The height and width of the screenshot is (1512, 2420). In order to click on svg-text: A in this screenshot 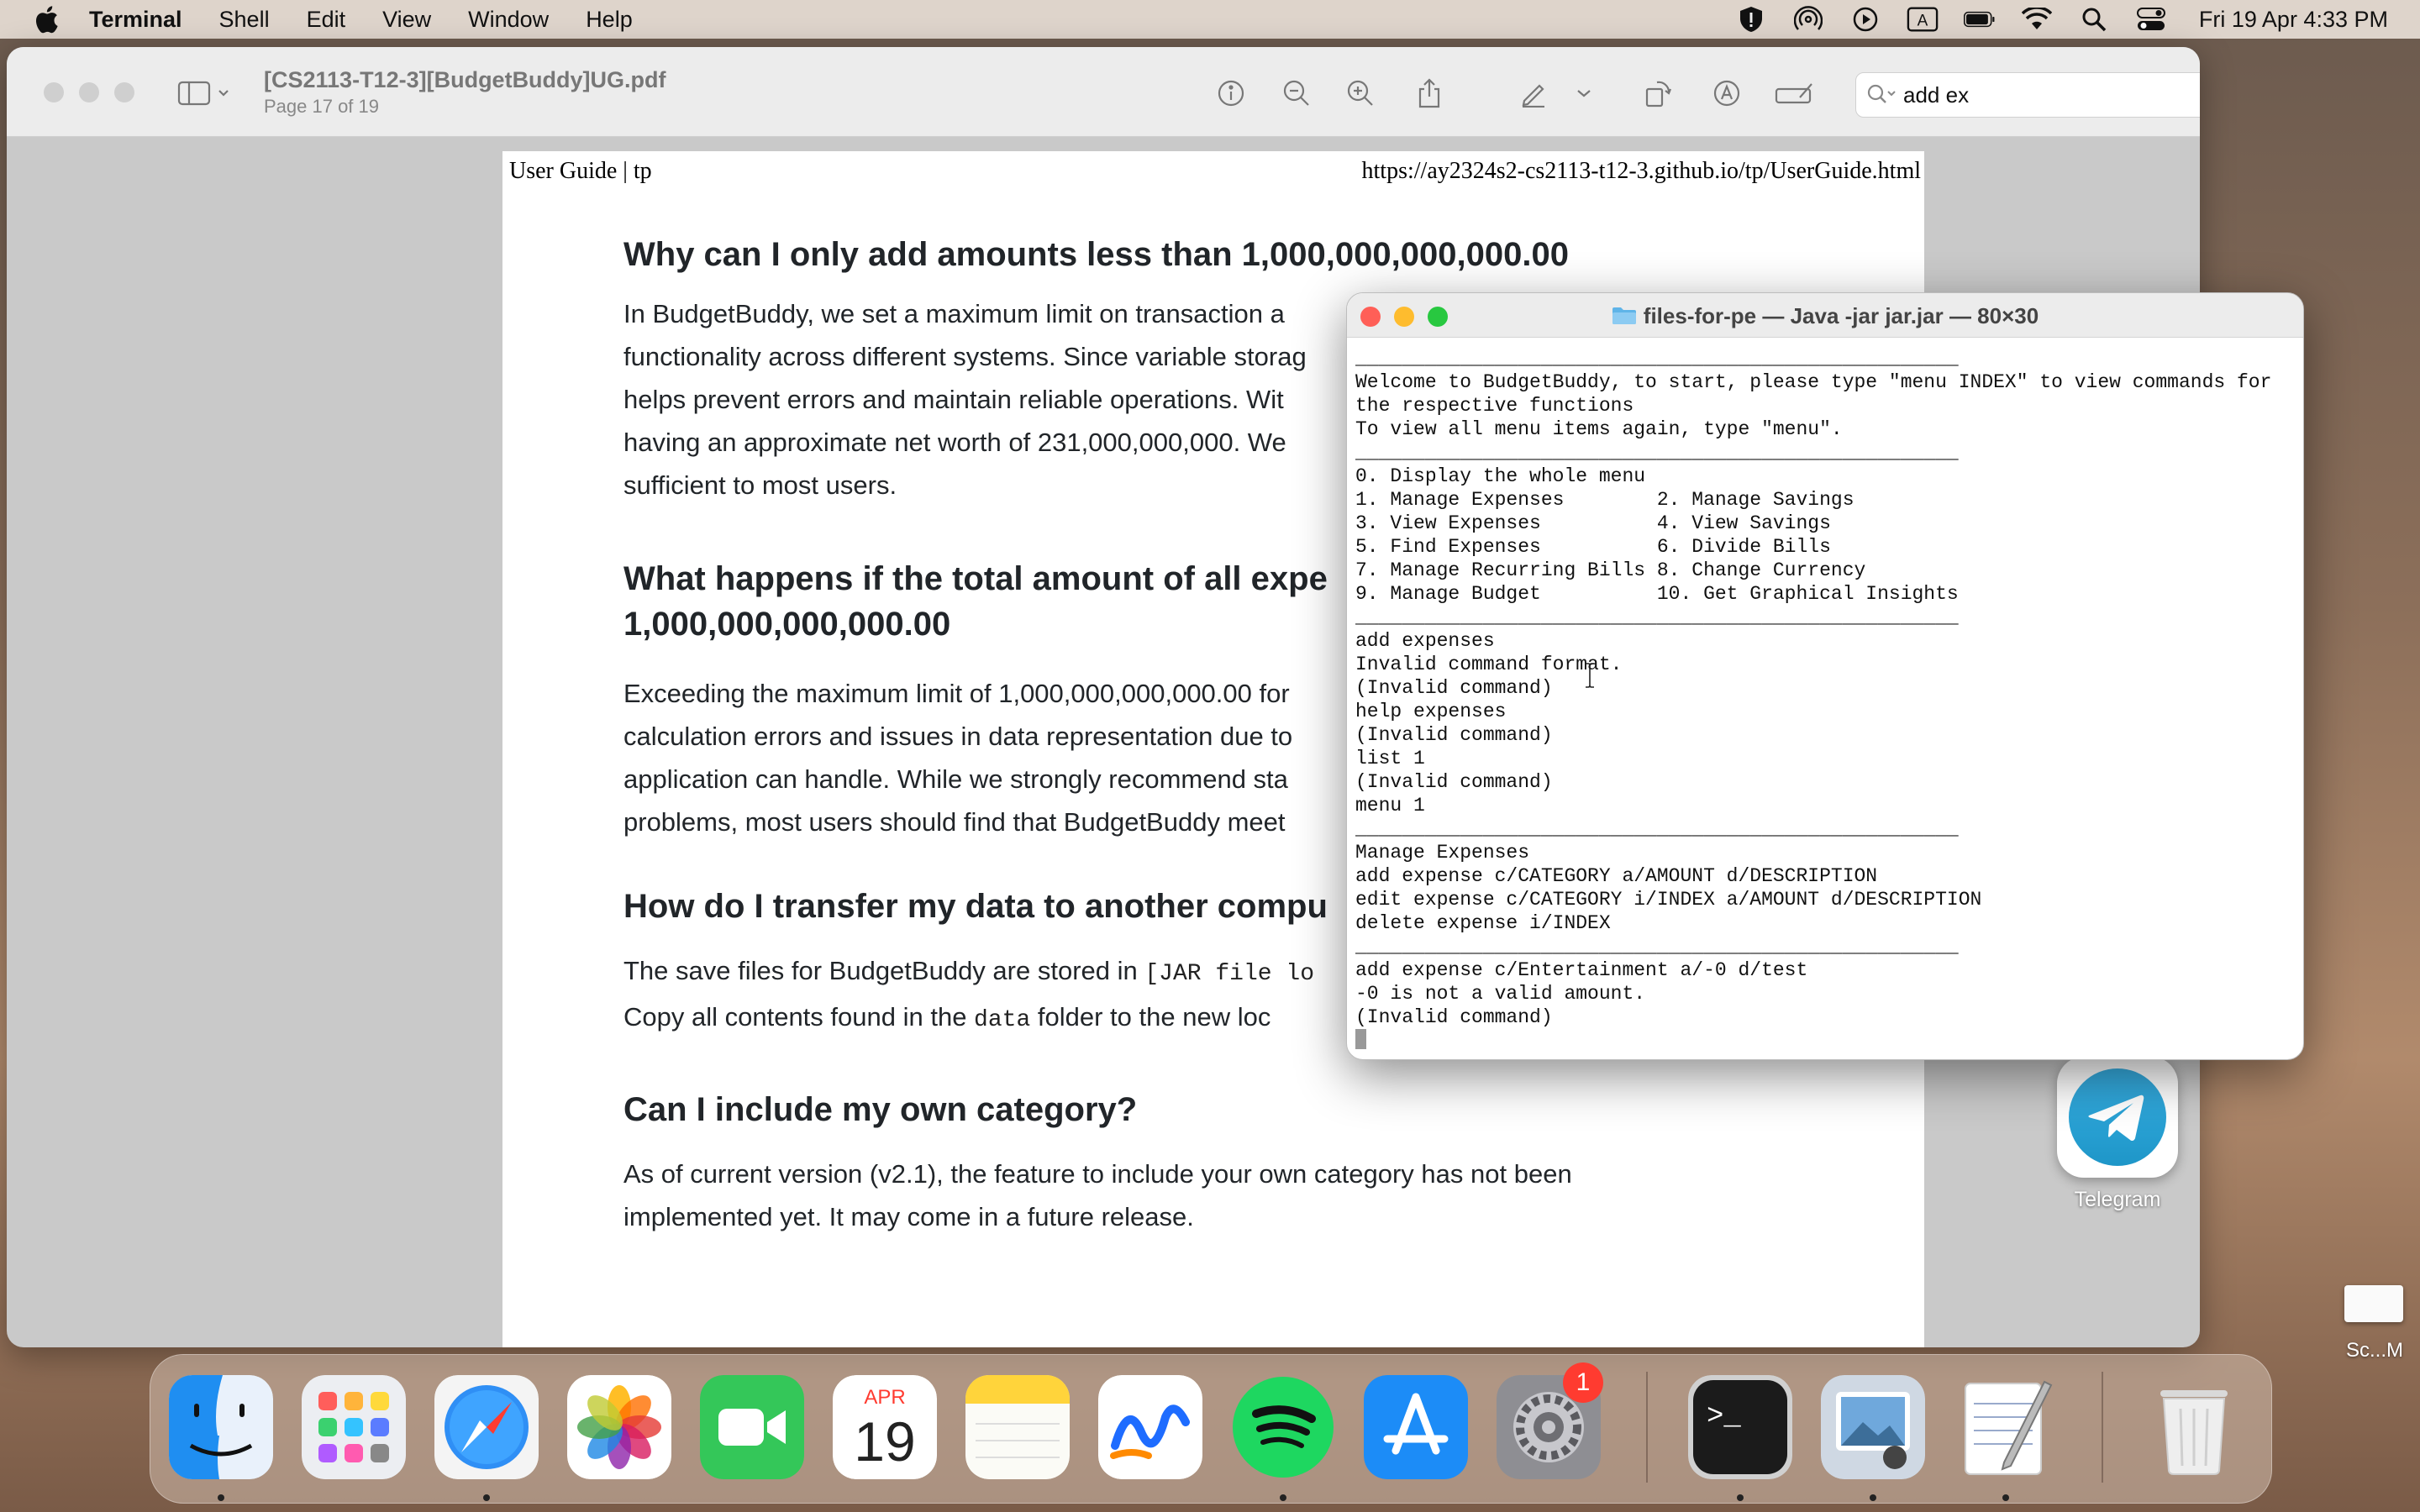, I will do `click(1923, 21)`.